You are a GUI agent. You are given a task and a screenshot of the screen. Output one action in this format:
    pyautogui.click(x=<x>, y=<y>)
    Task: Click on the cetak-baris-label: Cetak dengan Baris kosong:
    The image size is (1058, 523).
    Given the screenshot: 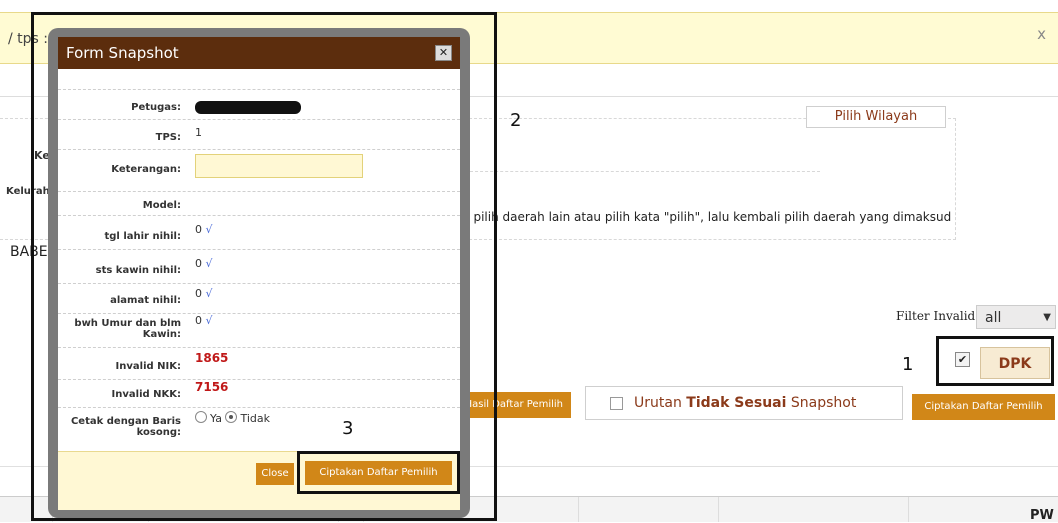 What is the action you would take?
    pyautogui.click(x=125, y=427)
    